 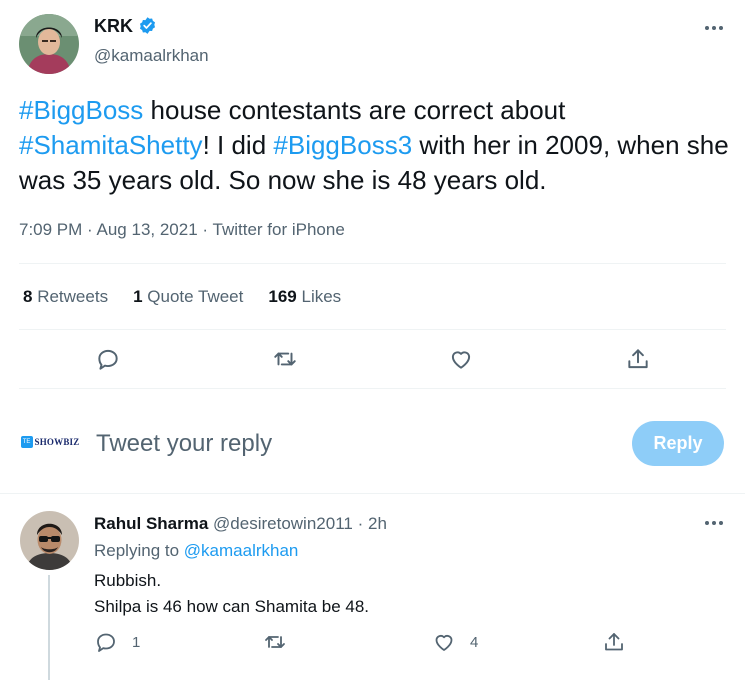 What do you see at coordinates (232, 606) in the screenshot?
I see `reply-text-line: Shilpa is 46 how can Shamita be 48.` at bounding box center [232, 606].